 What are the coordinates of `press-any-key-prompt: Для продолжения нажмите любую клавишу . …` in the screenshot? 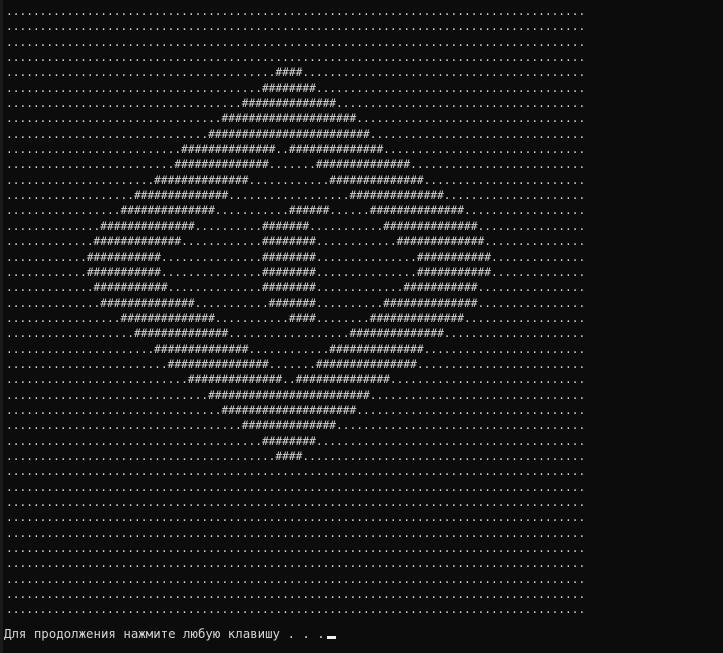 It's located at (164, 633).